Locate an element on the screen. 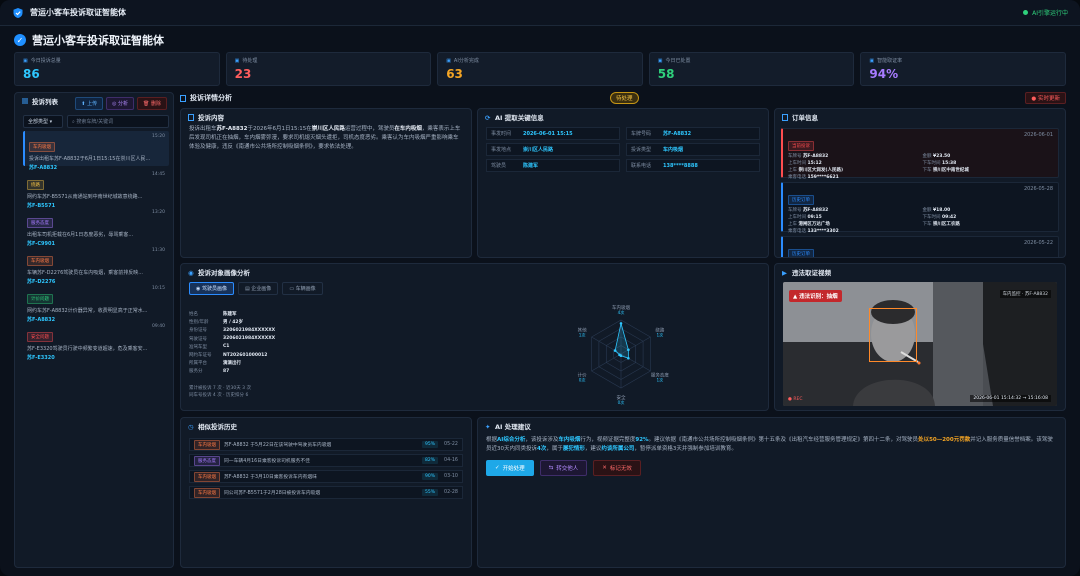  order-card: 历史订单2026-05-22车牌号 苏F-A8832金额 ¥31.20 is located at coordinates (920, 246).